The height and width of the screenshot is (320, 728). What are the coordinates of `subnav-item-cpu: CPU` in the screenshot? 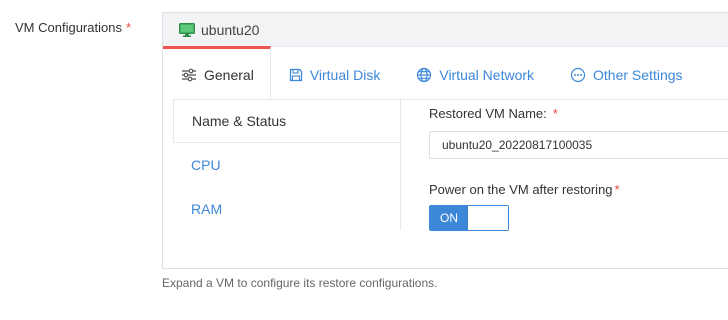 It's located at (286, 165).